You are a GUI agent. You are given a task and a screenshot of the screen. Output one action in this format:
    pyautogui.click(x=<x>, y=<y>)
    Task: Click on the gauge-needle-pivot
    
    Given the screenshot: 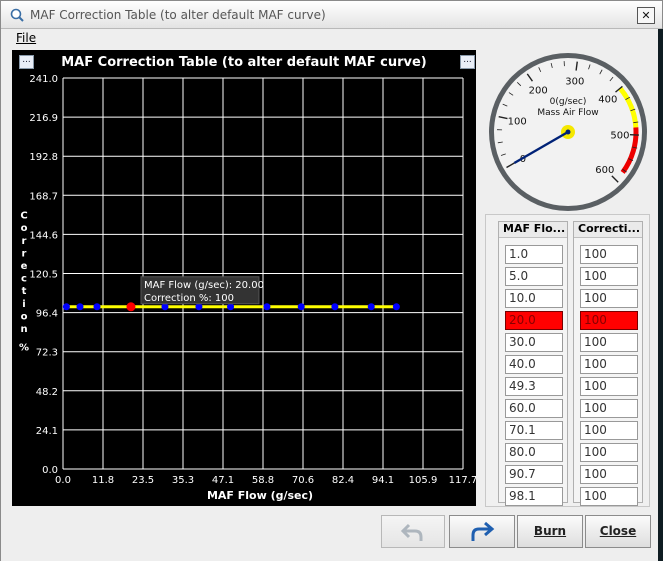 What is the action you would take?
    pyautogui.click(x=568, y=132)
    